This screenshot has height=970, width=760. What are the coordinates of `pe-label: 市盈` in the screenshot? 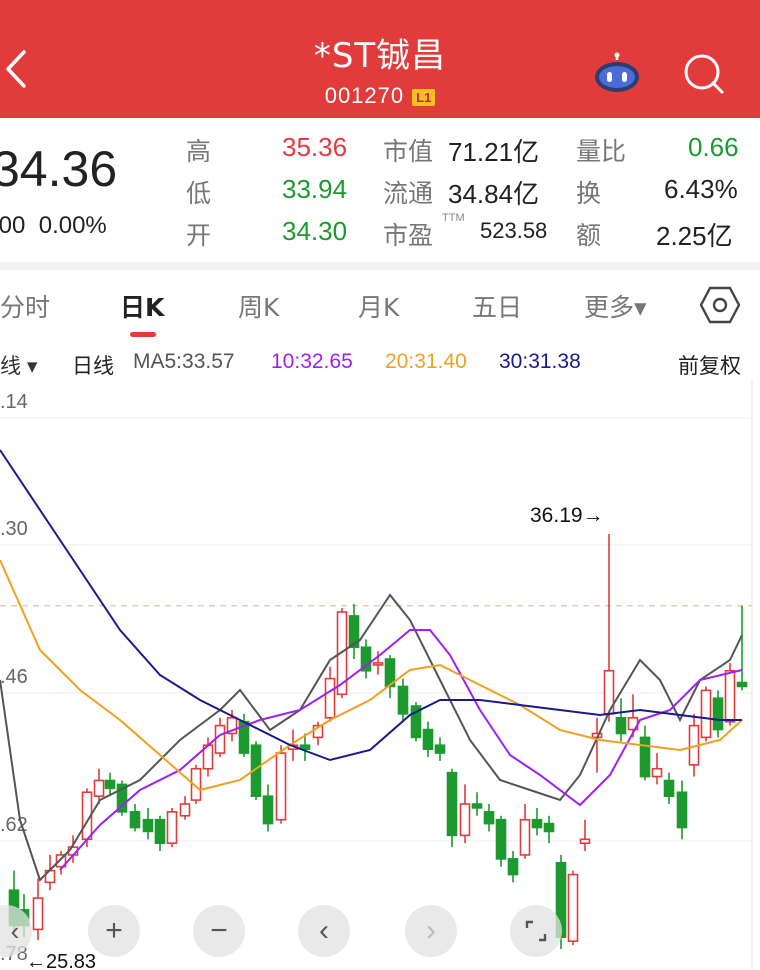 It's located at (408, 235).